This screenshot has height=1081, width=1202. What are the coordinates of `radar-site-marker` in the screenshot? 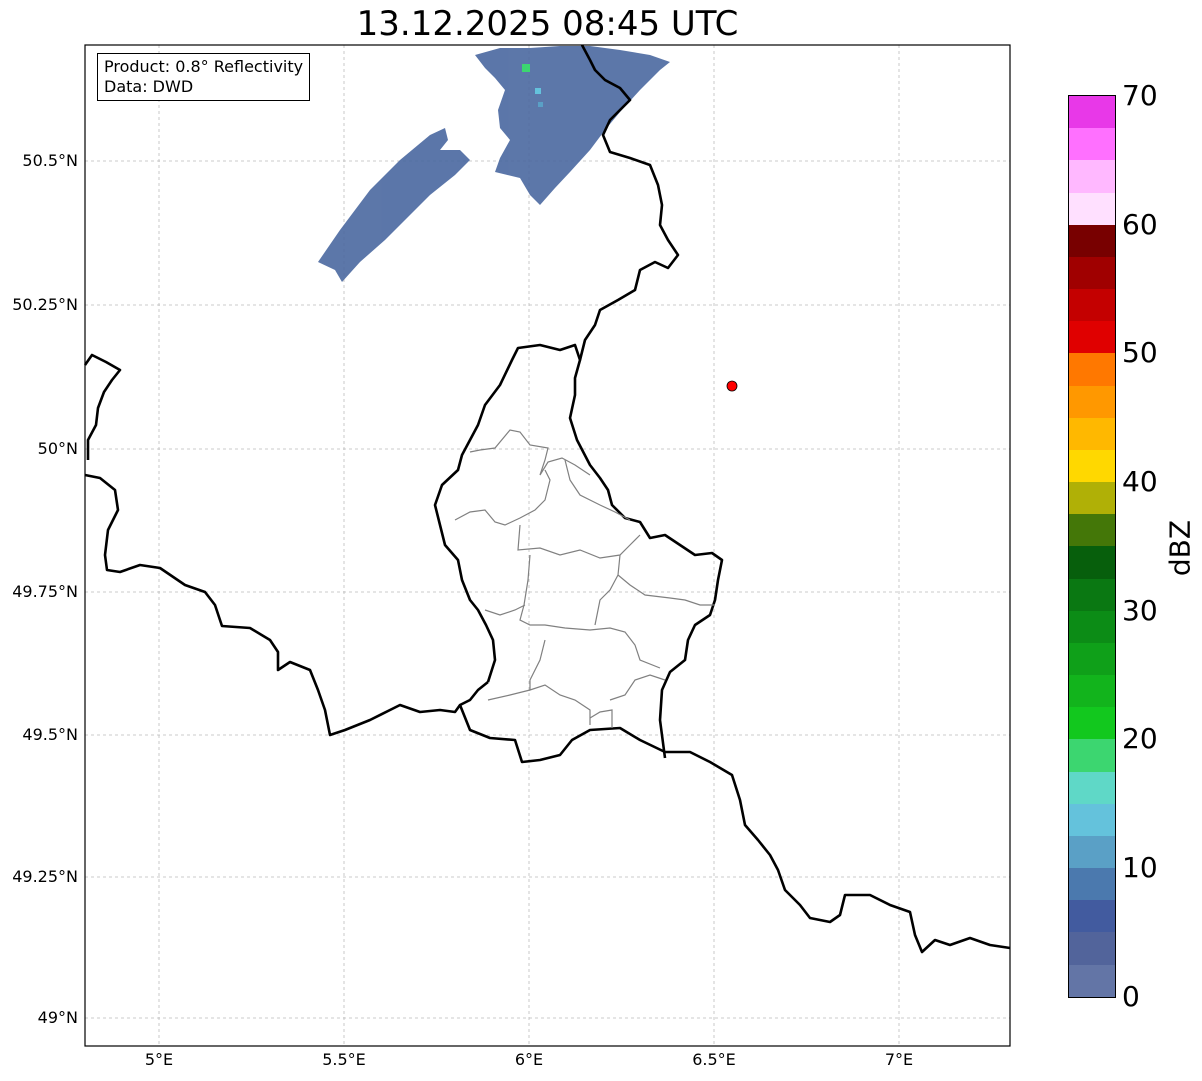 It's located at (732, 386).